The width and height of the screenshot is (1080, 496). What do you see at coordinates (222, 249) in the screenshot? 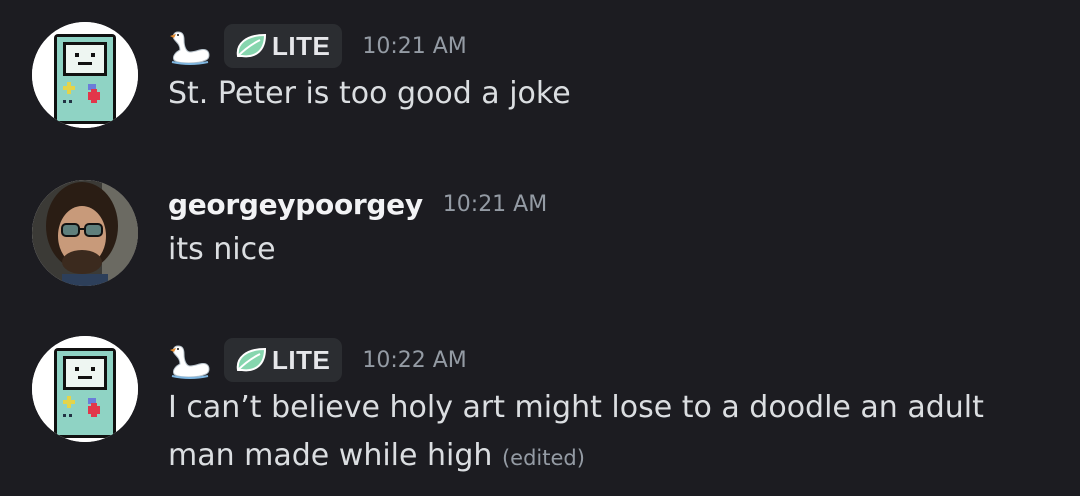
I see `message-body: its nice` at bounding box center [222, 249].